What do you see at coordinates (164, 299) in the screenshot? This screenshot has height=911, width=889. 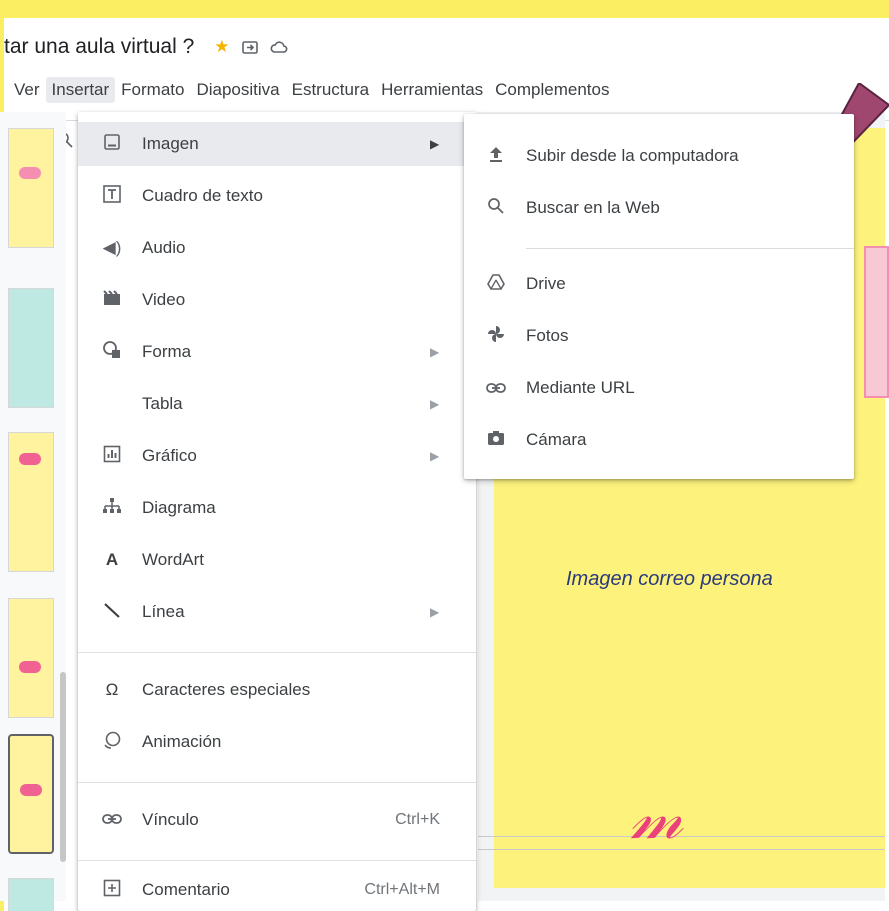 I see `menu-item-label: Video` at bounding box center [164, 299].